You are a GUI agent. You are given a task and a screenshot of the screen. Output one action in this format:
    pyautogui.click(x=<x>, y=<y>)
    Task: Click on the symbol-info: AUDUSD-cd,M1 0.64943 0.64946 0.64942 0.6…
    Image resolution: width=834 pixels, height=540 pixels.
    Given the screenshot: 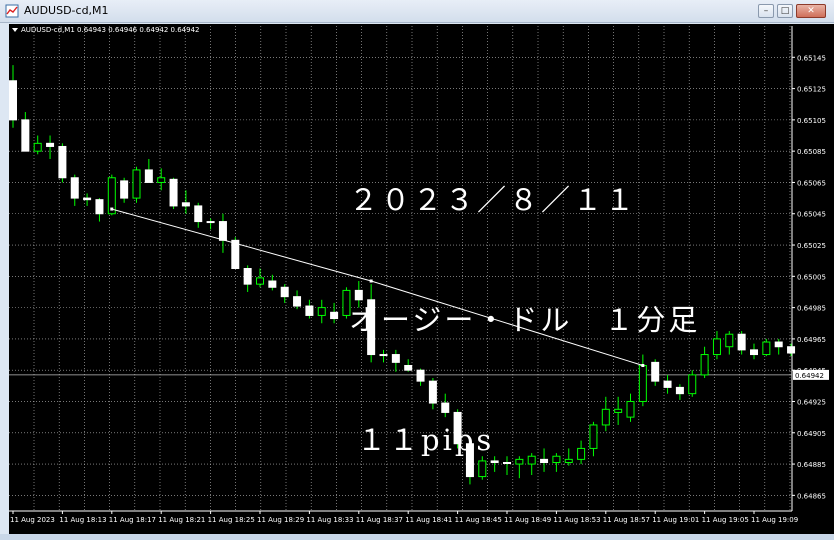 What is the action you would take?
    pyautogui.click(x=110, y=30)
    